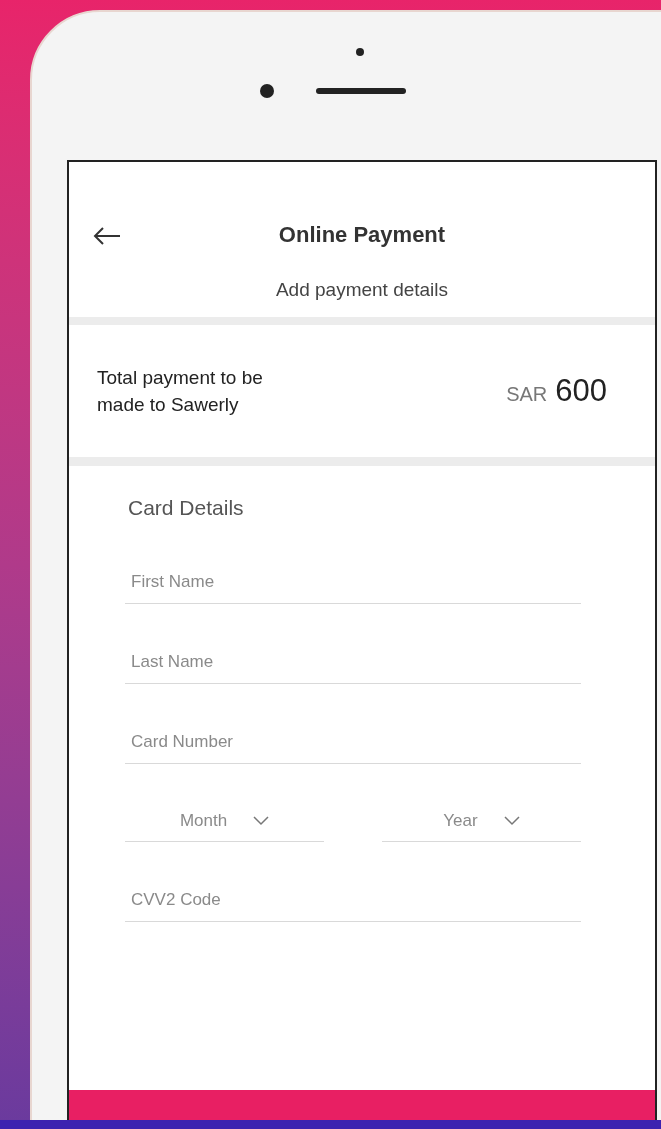 The width and height of the screenshot is (661, 1129). Describe the element at coordinates (353, 893) in the screenshot. I see `input-field: CVV2 Code` at that location.